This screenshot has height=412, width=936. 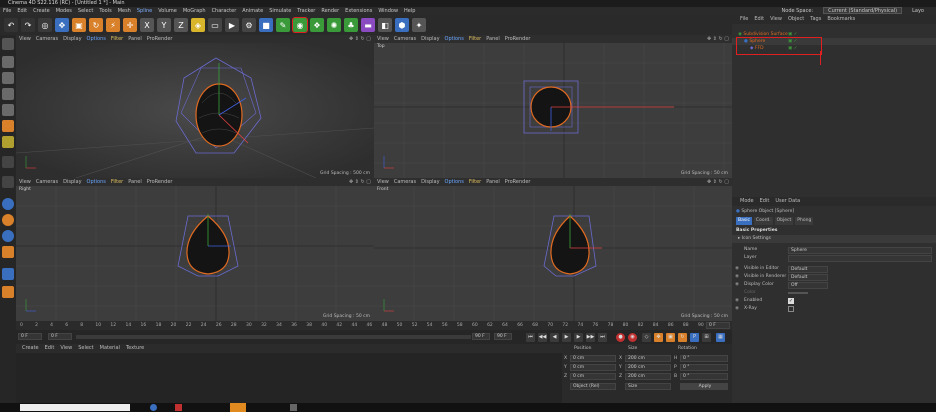 I want to click on xray-checkbox, so click(x=791, y=309).